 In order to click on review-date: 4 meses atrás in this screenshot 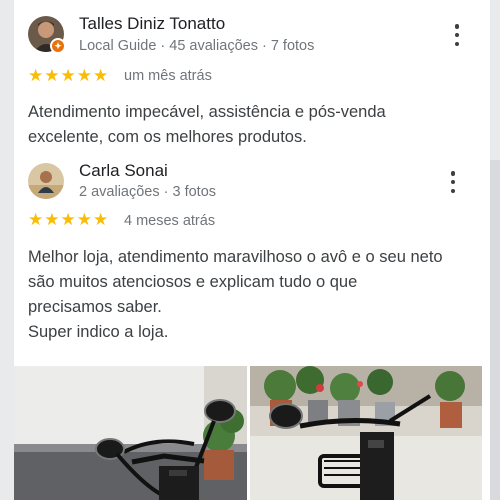, I will do `click(170, 221)`.